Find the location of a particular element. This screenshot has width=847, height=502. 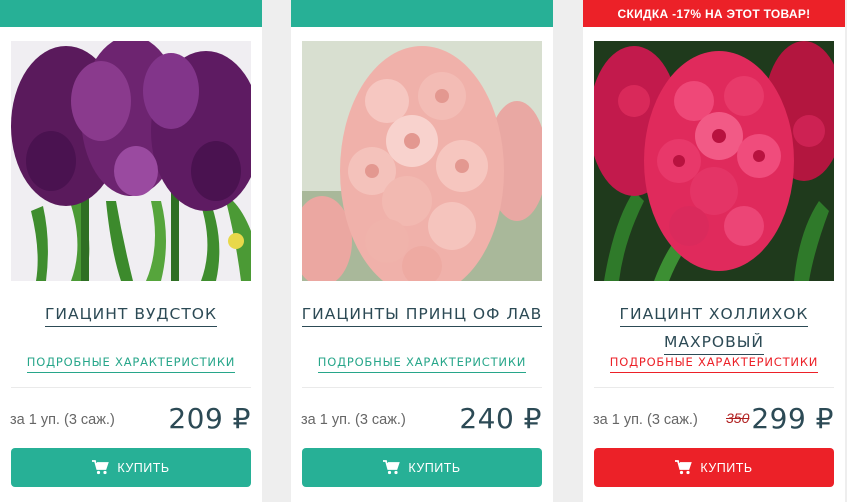

product-title-line-1: ГИАЦИНТ ХОЛЛИХОК is located at coordinates (714, 316).